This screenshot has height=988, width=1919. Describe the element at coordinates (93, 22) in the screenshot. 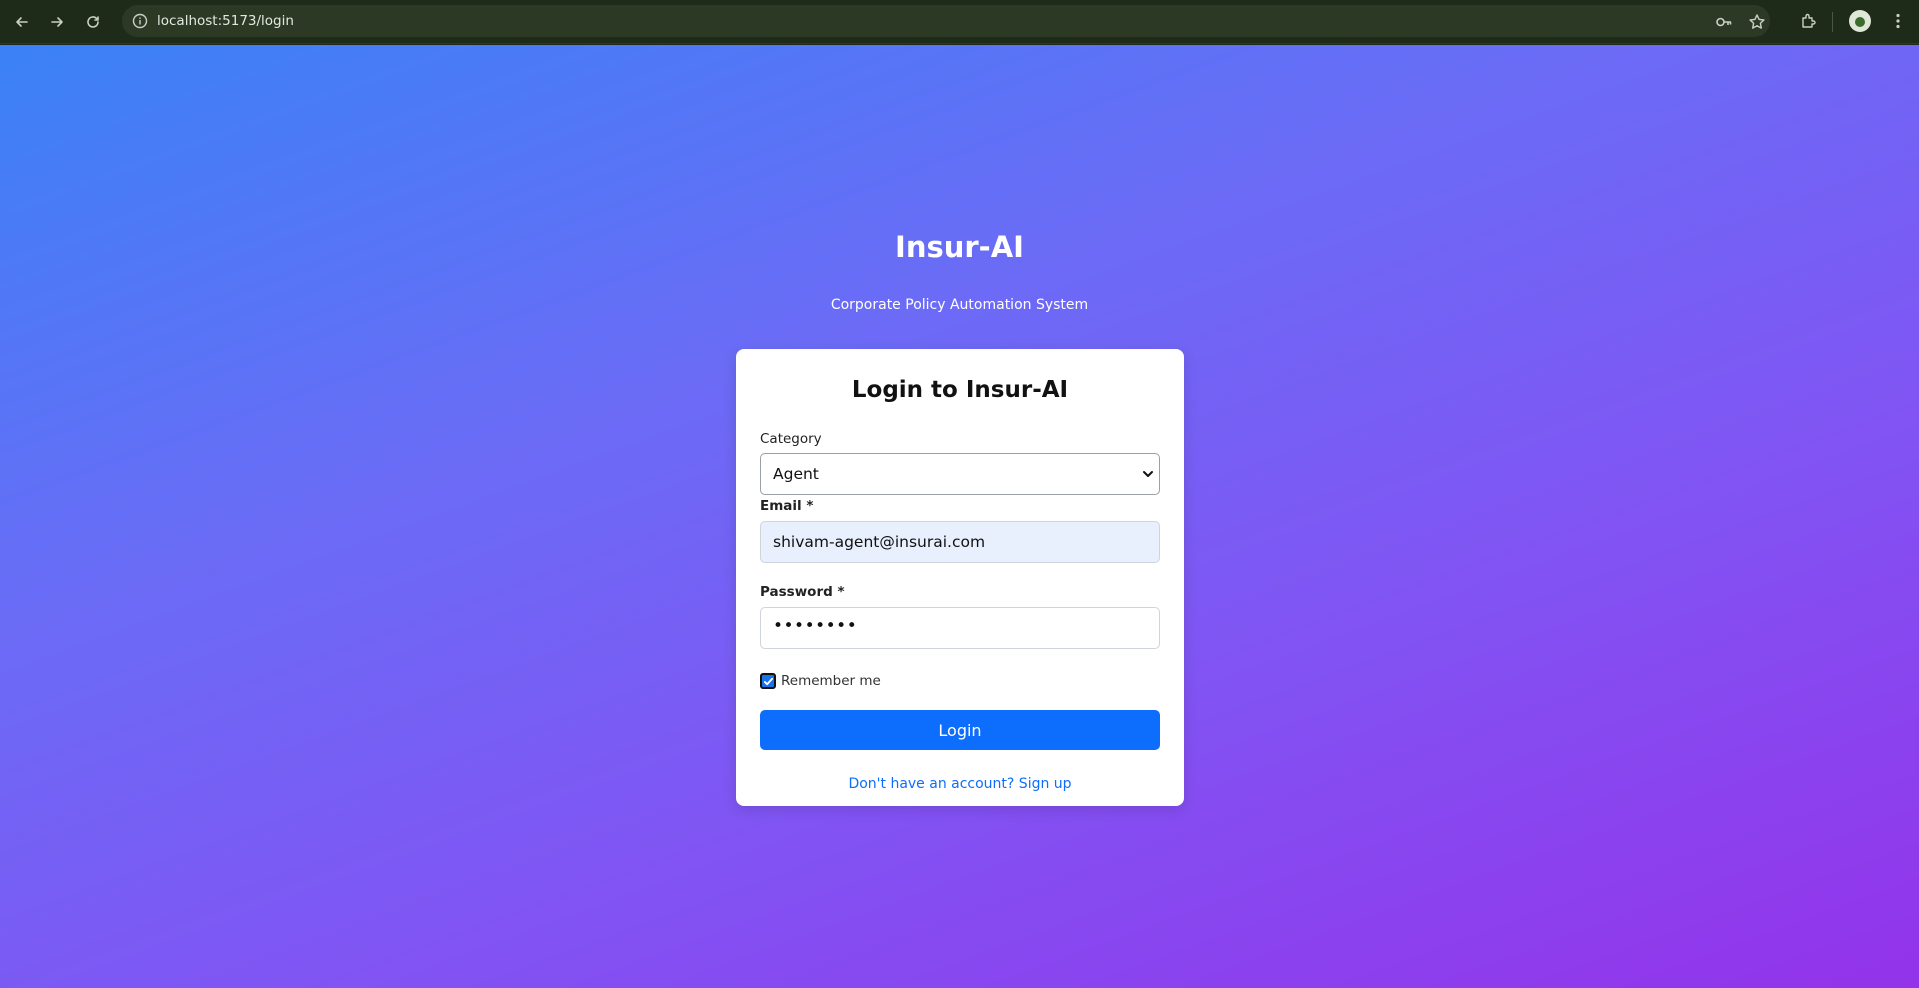

I see `reload-icon` at that location.